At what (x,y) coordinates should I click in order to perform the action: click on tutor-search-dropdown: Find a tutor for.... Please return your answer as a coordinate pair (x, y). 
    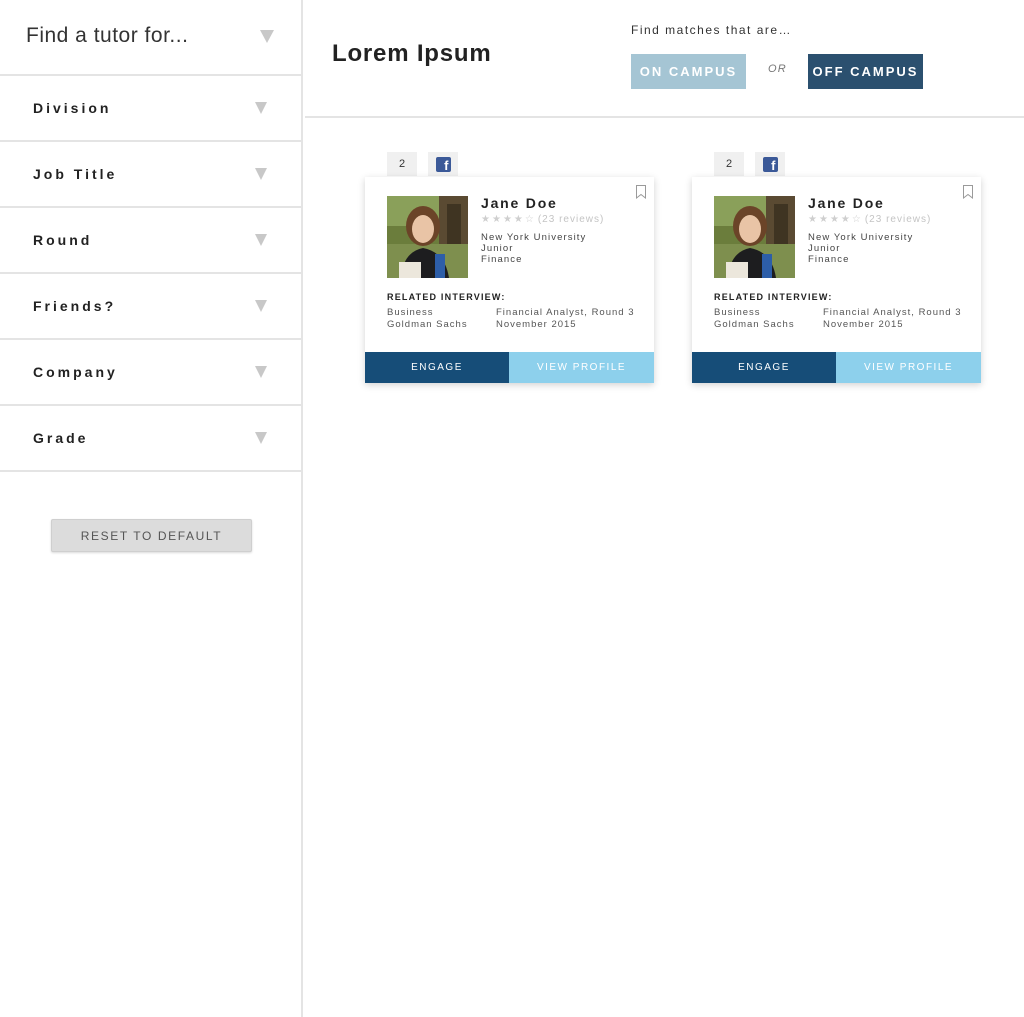
    Looking at the image, I should click on (150, 38).